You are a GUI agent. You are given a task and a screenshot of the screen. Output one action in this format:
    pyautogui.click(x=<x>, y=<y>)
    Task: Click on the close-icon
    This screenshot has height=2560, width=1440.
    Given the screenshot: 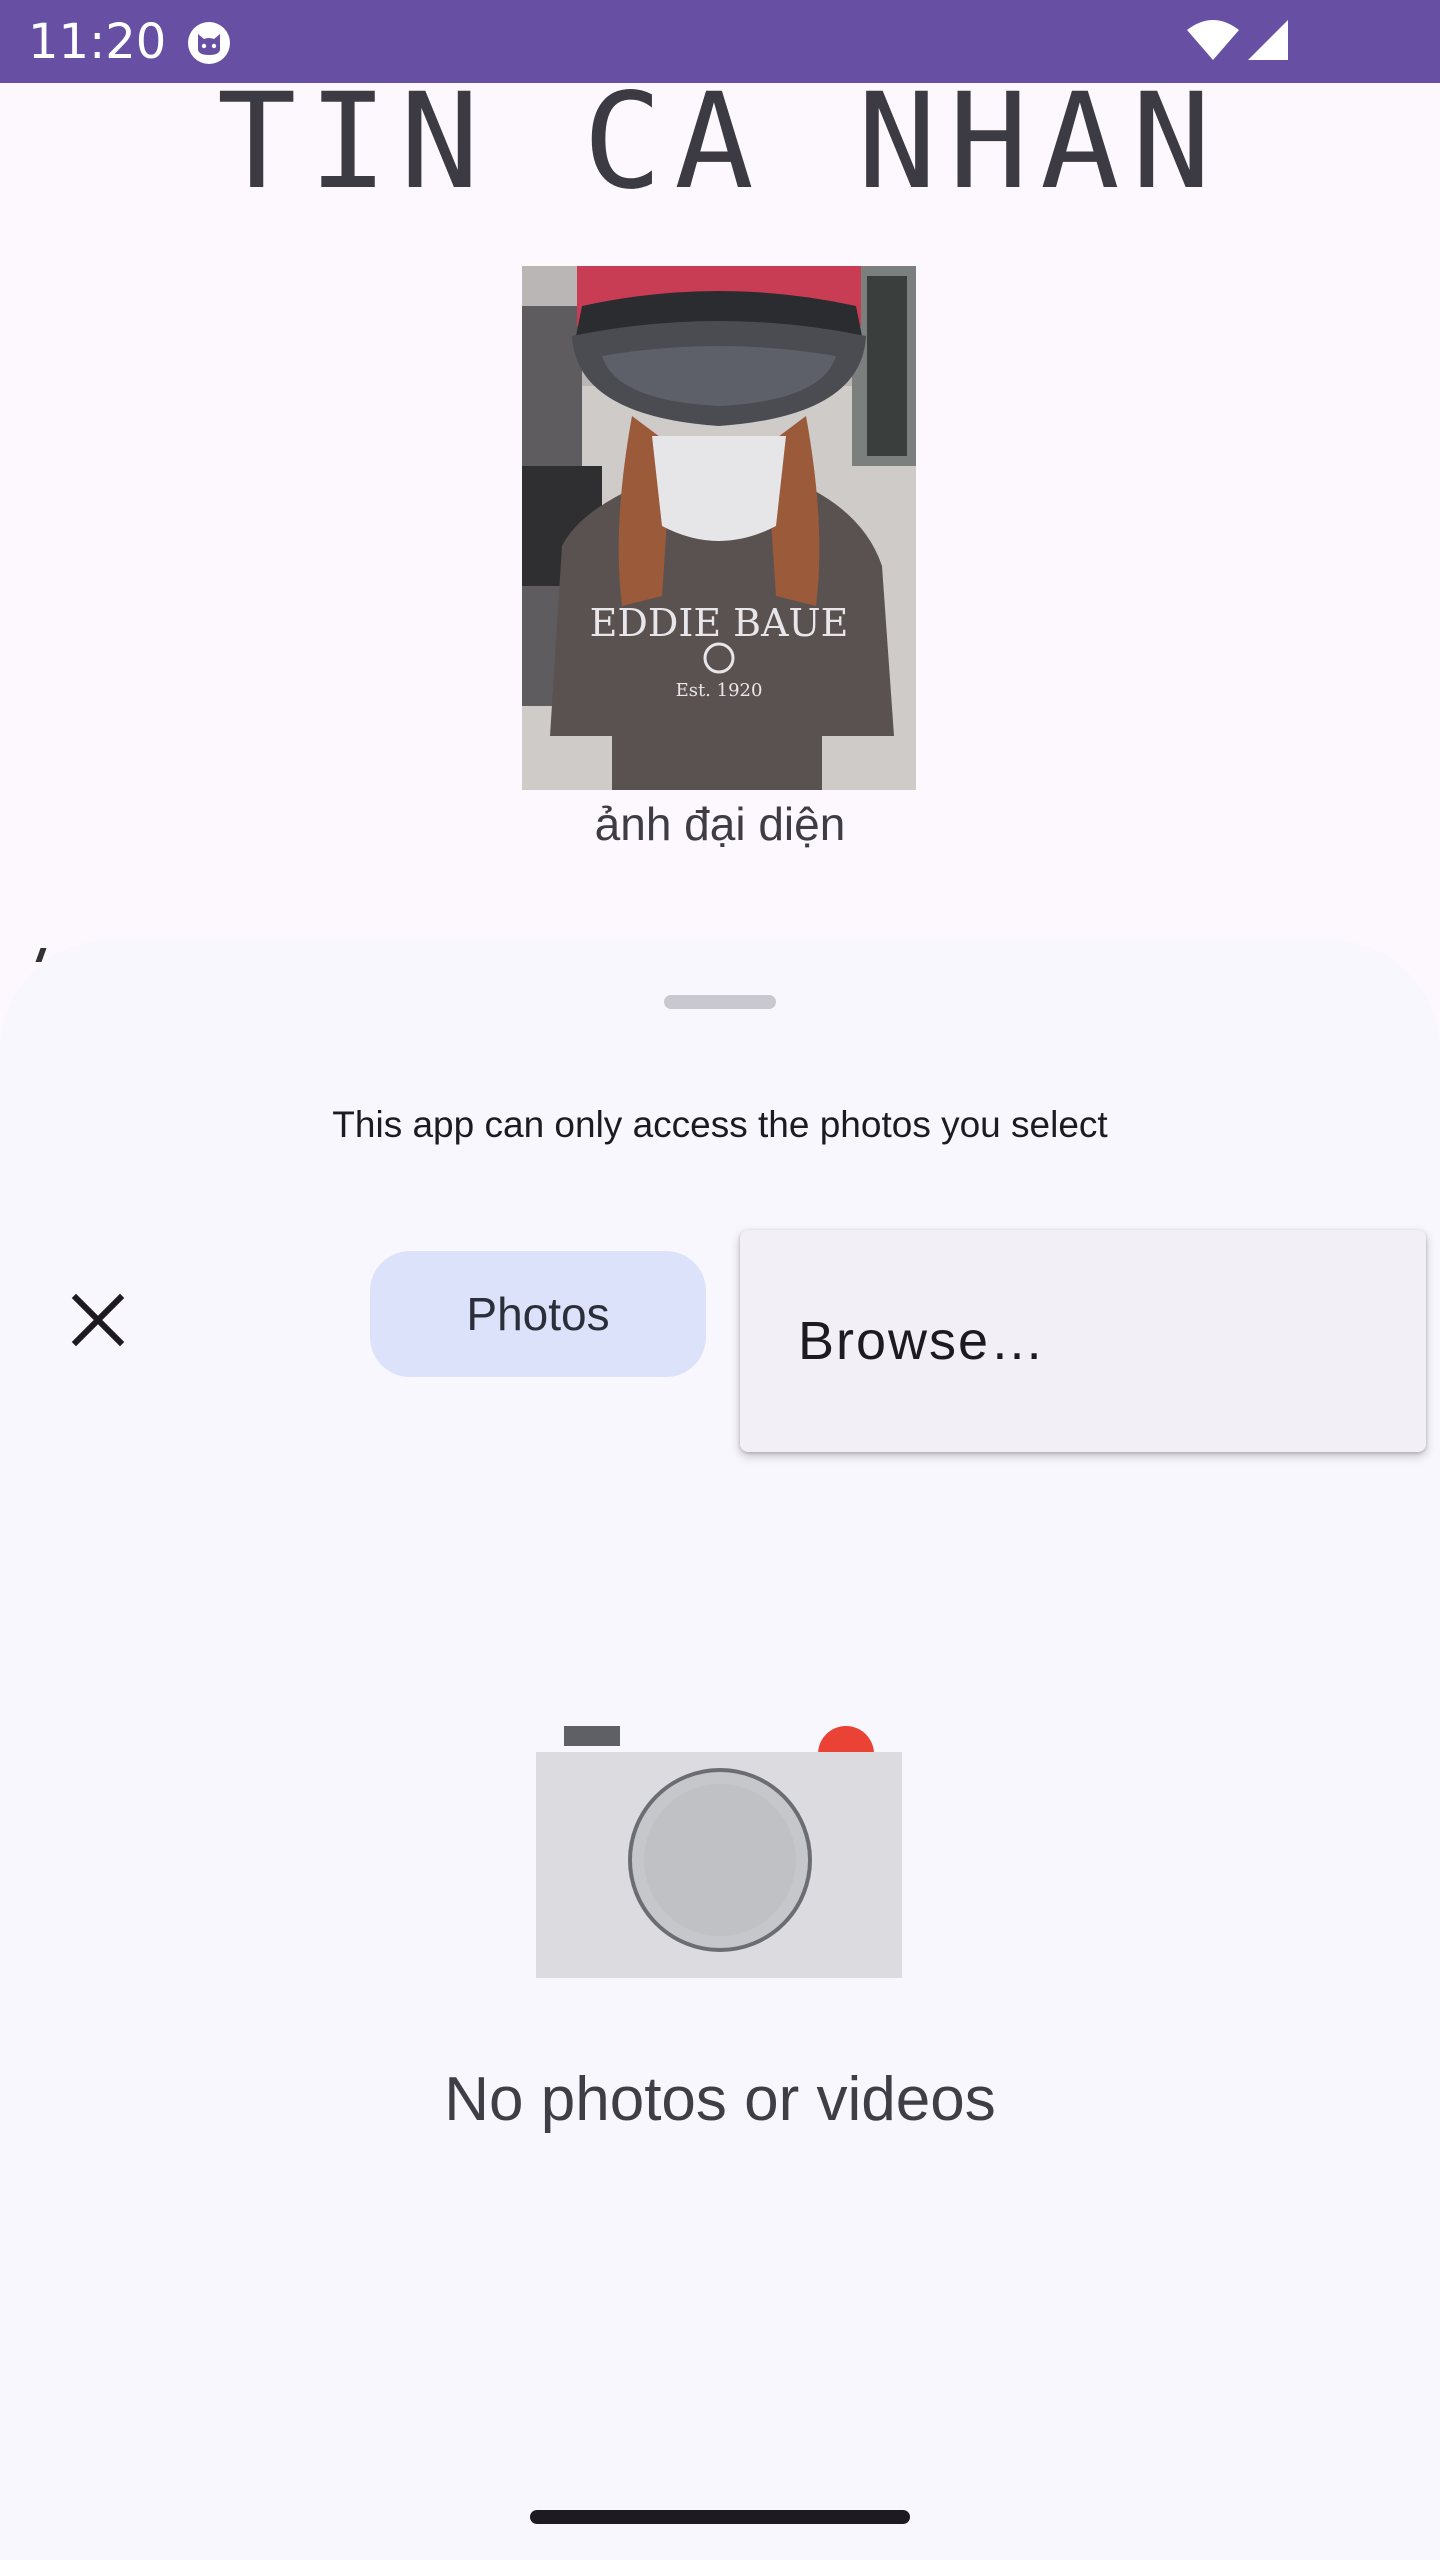 What is the action you would take?
    pyautogui.click(x=98, y=1320)
    